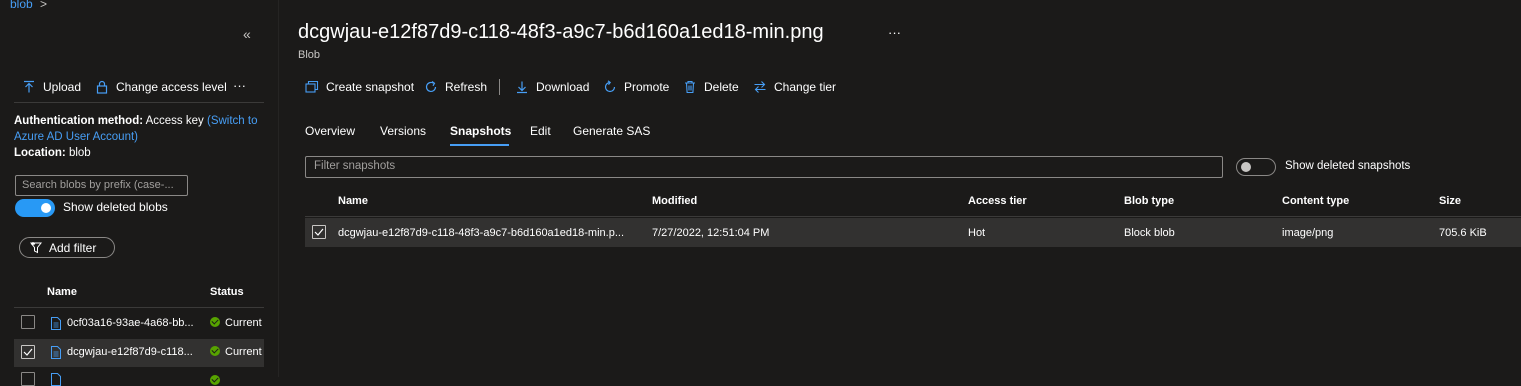  Describe the element at coordinates (139, 307) in the screenshot. I see `list-header-divider` at that location.